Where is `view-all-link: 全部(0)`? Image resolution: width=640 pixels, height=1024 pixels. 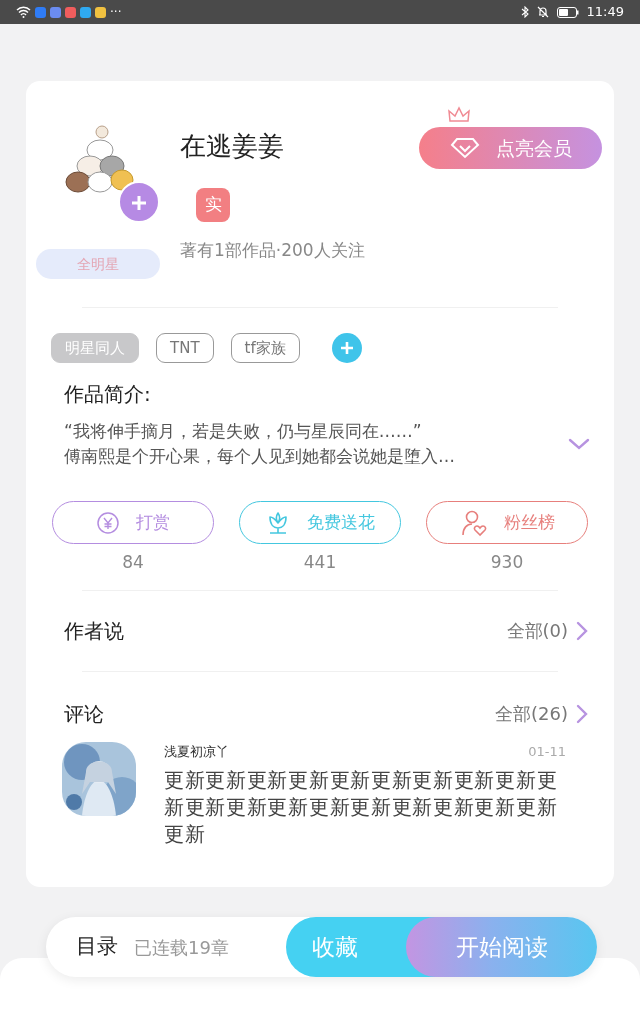 view-all-link: 全部(0) is located at coordinates (547, 630).